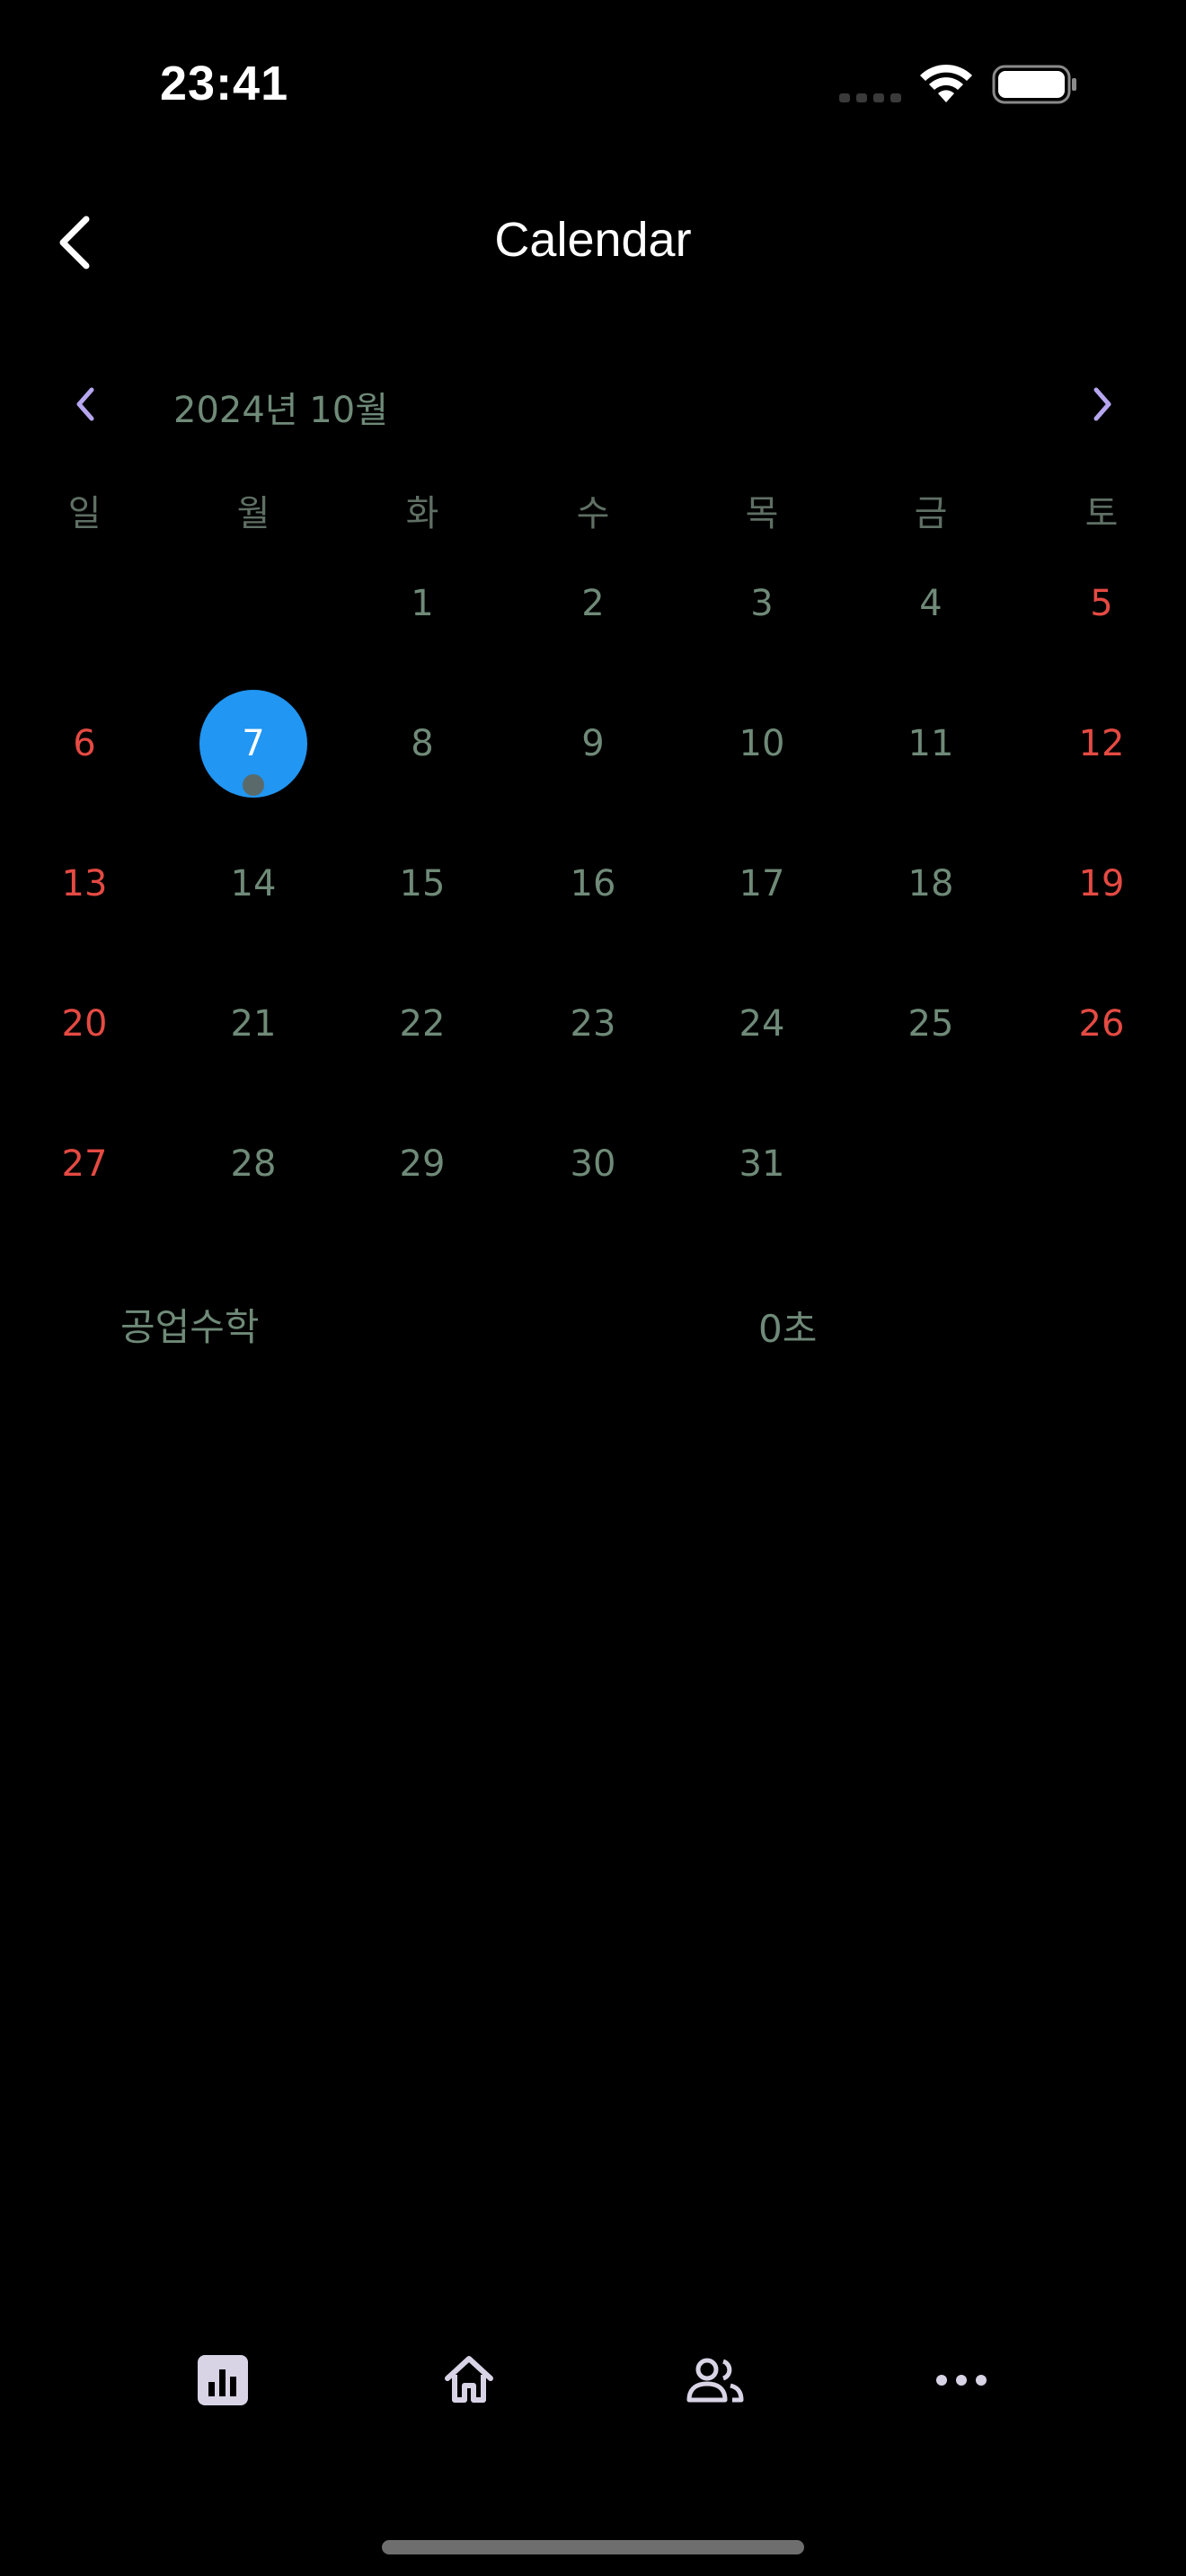 This screenshot has height=2576, width=1186. Describe the element at coordinates (253, 743) in the screenshot. I see `calendar-day-selected: 7` at that location.